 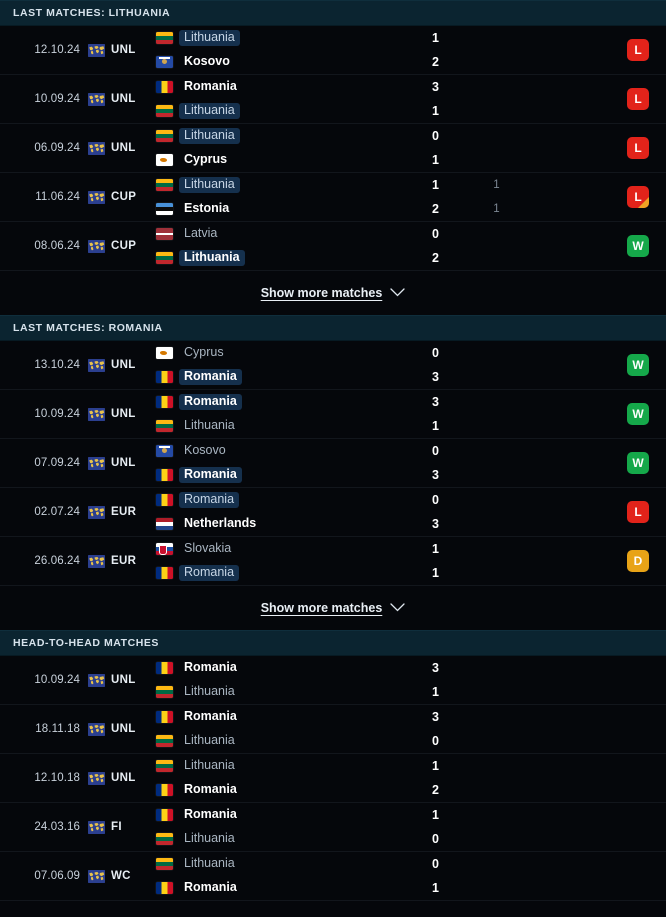 I want to click on table-row: 12.10.24 UNL Lithuania Kosovo 1 2 L, so click(x=333, y=50).